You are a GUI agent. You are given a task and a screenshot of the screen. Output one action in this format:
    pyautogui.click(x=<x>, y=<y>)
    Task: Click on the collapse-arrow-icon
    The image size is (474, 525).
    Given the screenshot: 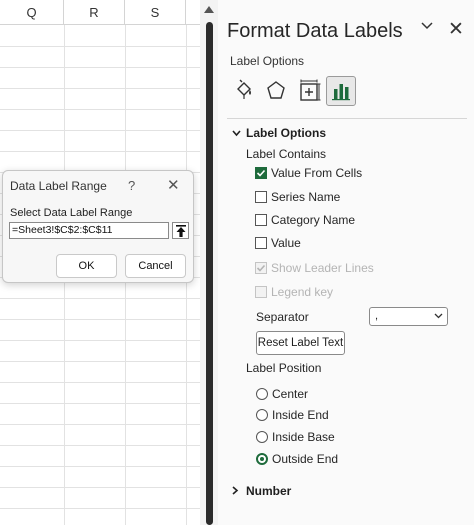 What is the action you would take?
    pyautogui.click(x=181, y=231)
    